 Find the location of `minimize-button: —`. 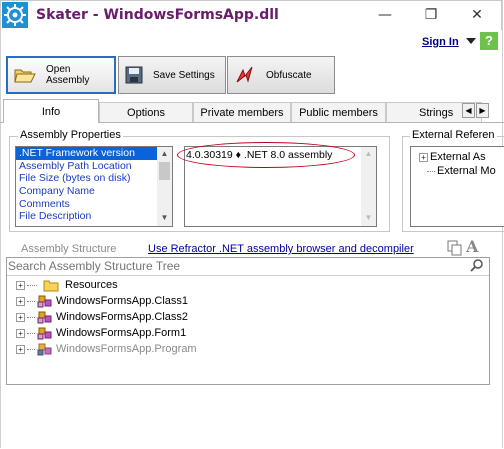

minimize-button: — is located at coordinates (385, 15).